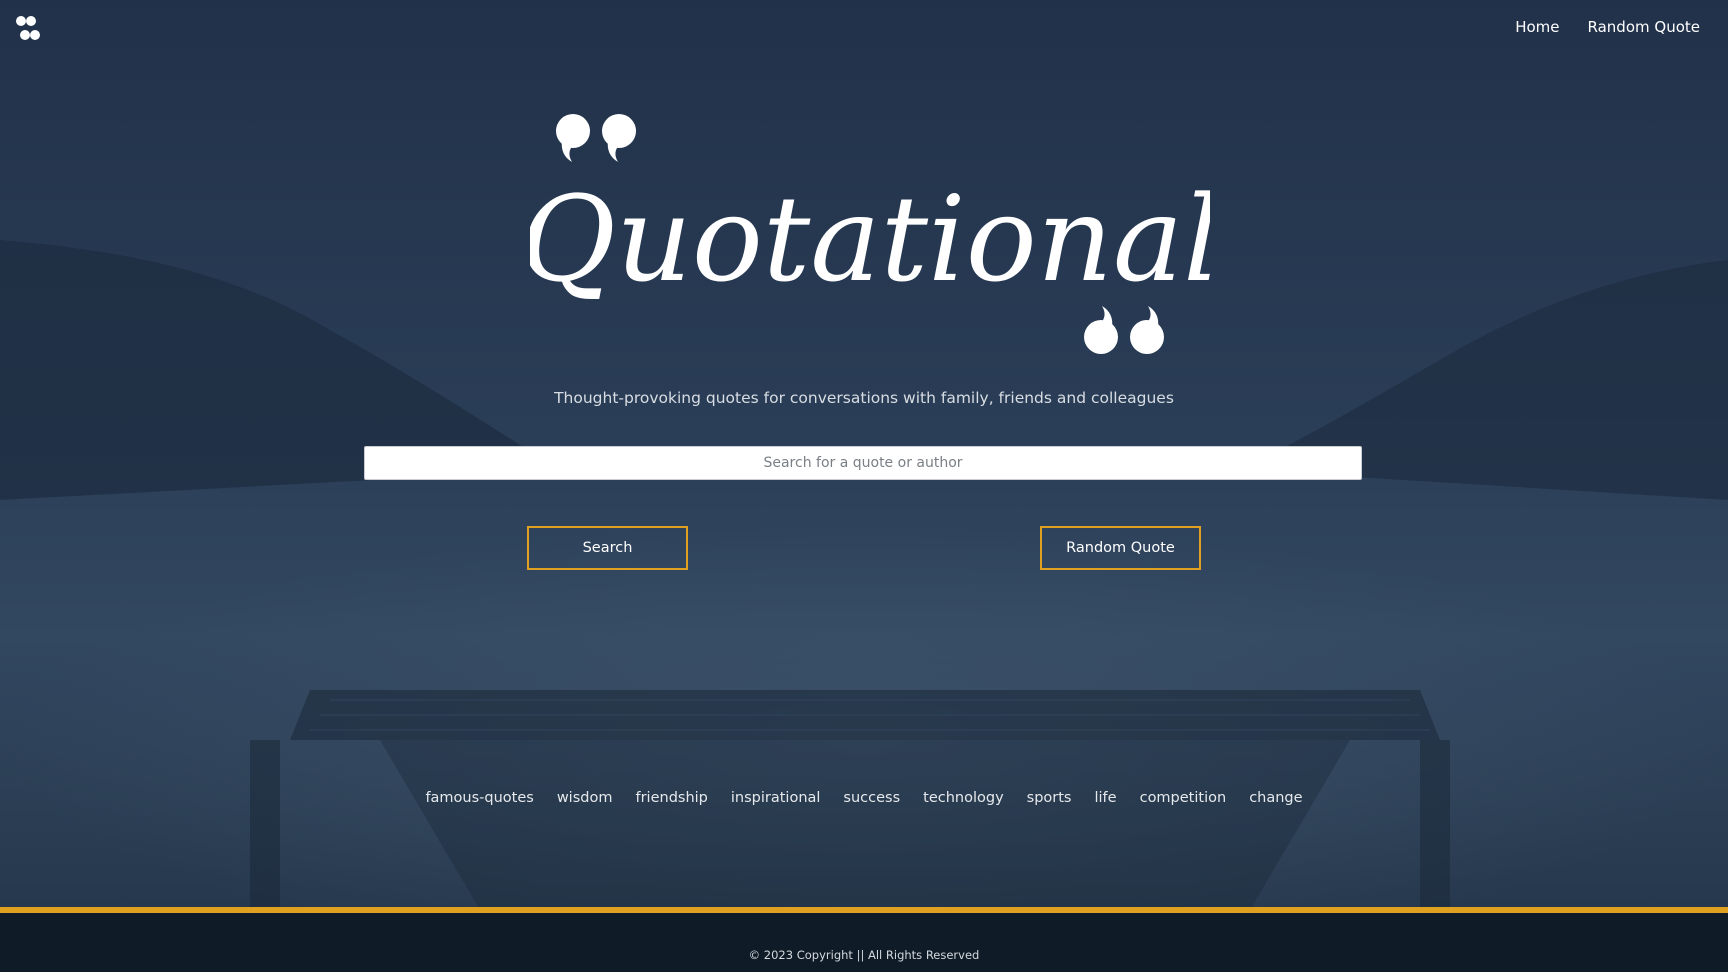 This screenshot has height=972, width=1728. Describe the element at coordinates (776, 798) in the screenshot. I see `tag-link: inspirational` at that location.